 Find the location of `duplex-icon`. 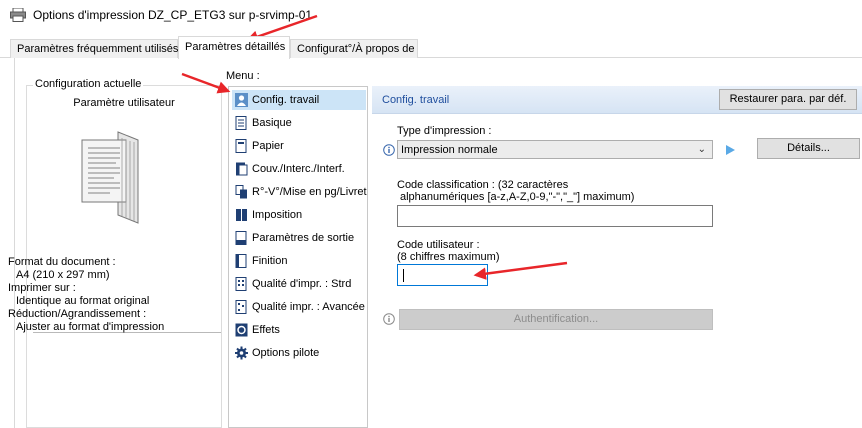

duplex-icon is located at coordinates (241, 192).